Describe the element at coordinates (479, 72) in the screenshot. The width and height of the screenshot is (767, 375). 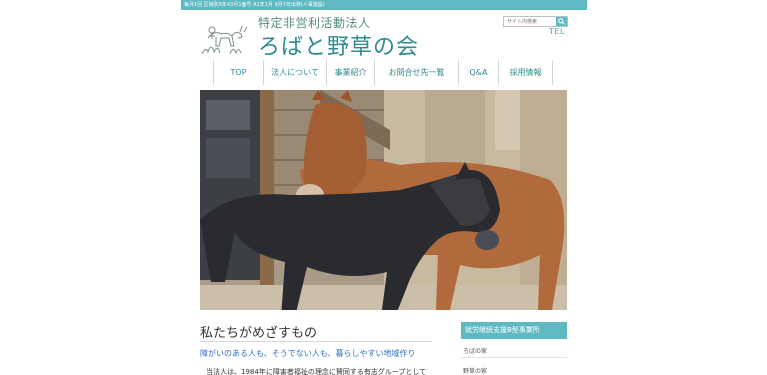
I see `nav-item-qa: Q&A` at that location.